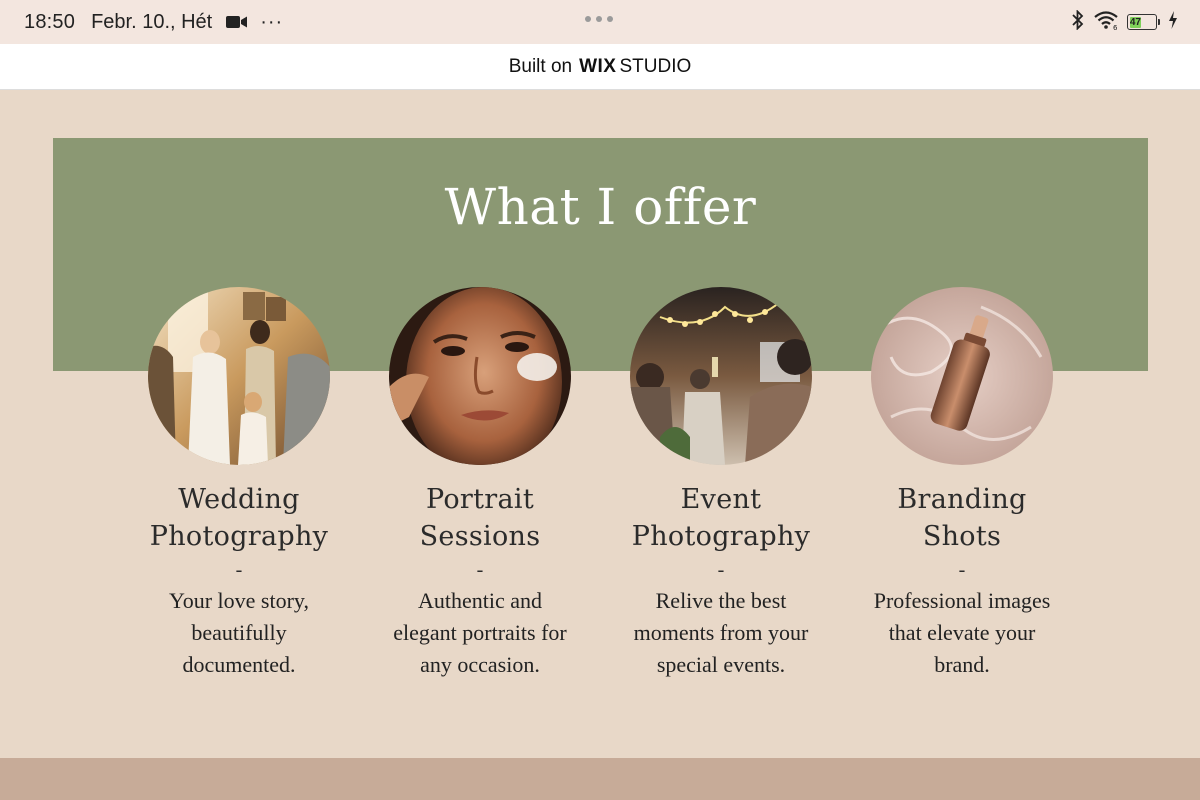  What do you see at coordinates (721, 499) in the screenshot?
I see `service-title-line: Event` at bounding box center [721, 499].